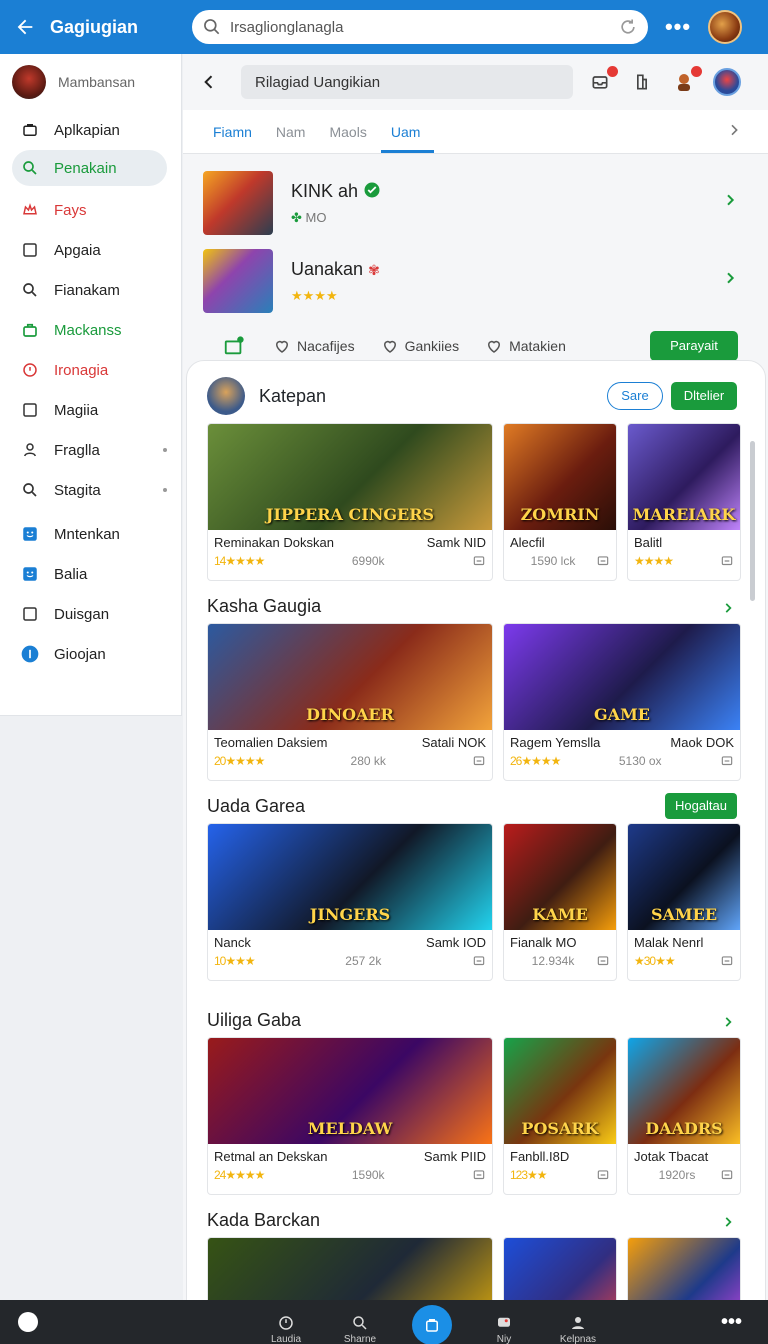  What do you see at coordinates (87, 534) in the screenshot?
I see `sidebar-item-label: Mntenkan` at bounding box center [87, 534].